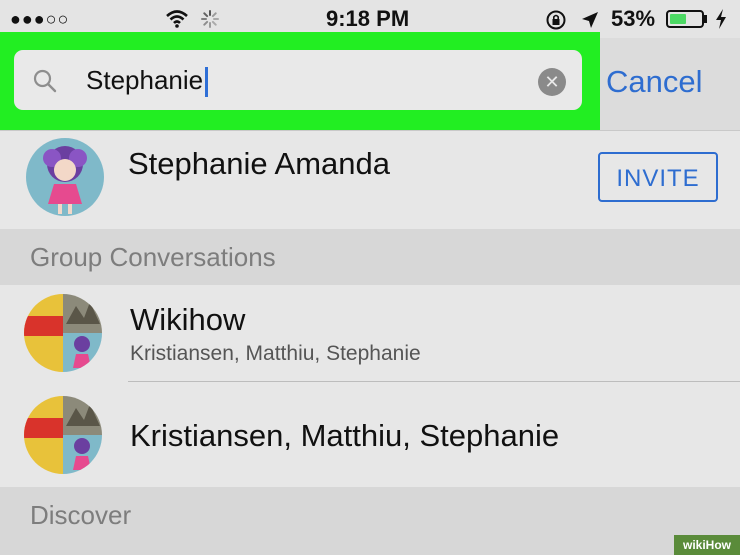 The width and height of the screenshot is (740, 555). I want to click on search-icon, so click(45, 81).